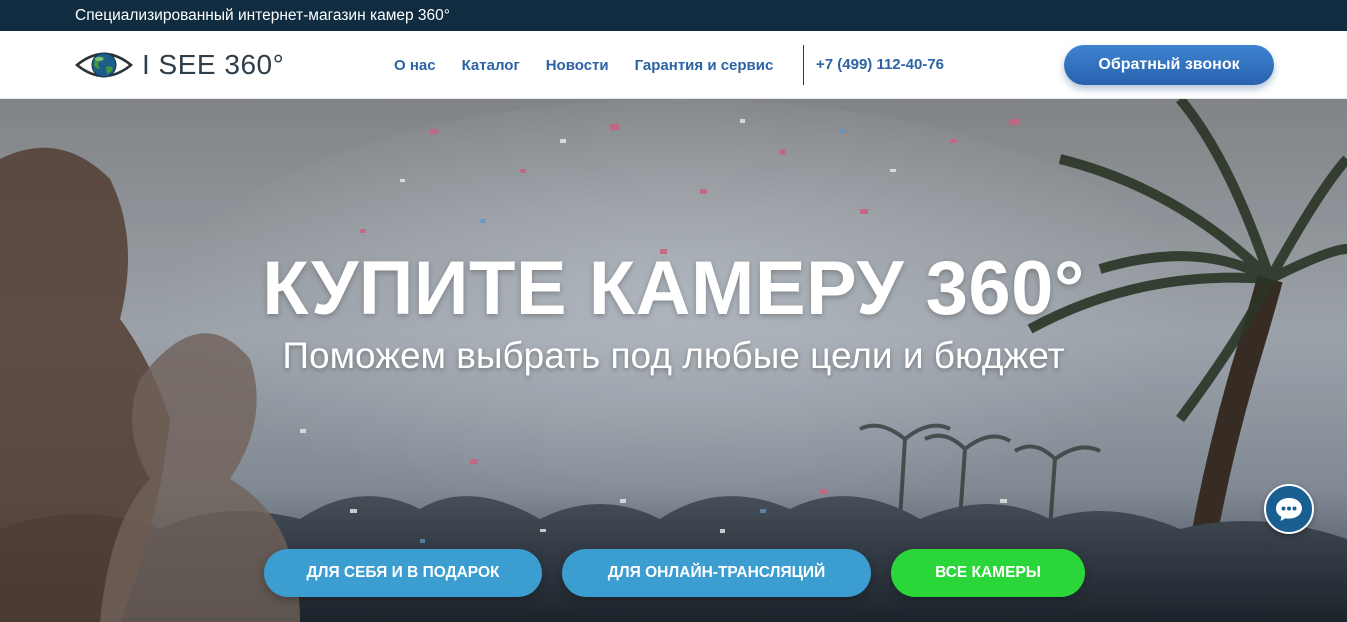 The image size is (1347, 622). What do you see at coordinates (716, 573) in the screenshot?
I see `for-online-streaming-button: ДЛЯ ОНЛАЙН-ТРАНСЛЯЦИЙ` at bounding box center [716, 573].